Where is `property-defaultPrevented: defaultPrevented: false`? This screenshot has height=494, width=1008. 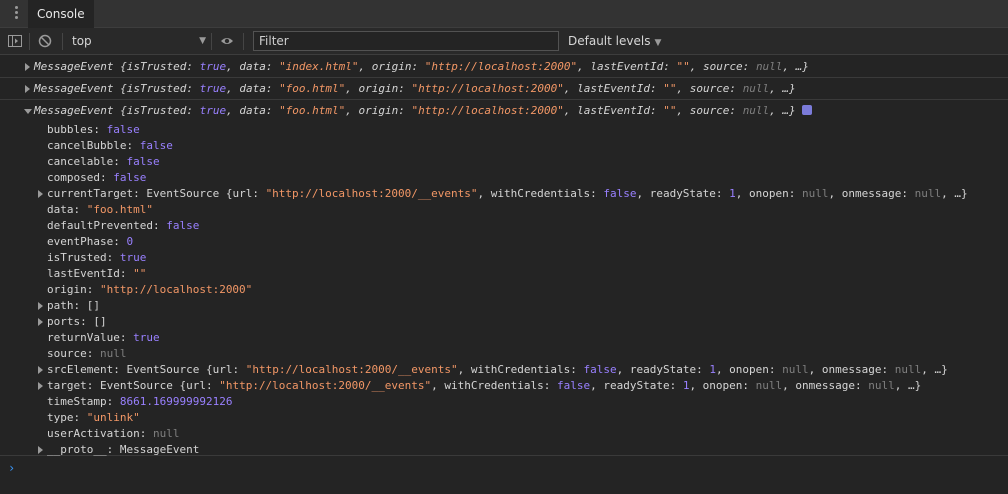 property-defaultPrevented: defaultPrevented: false is located at coordinates (123, 225).